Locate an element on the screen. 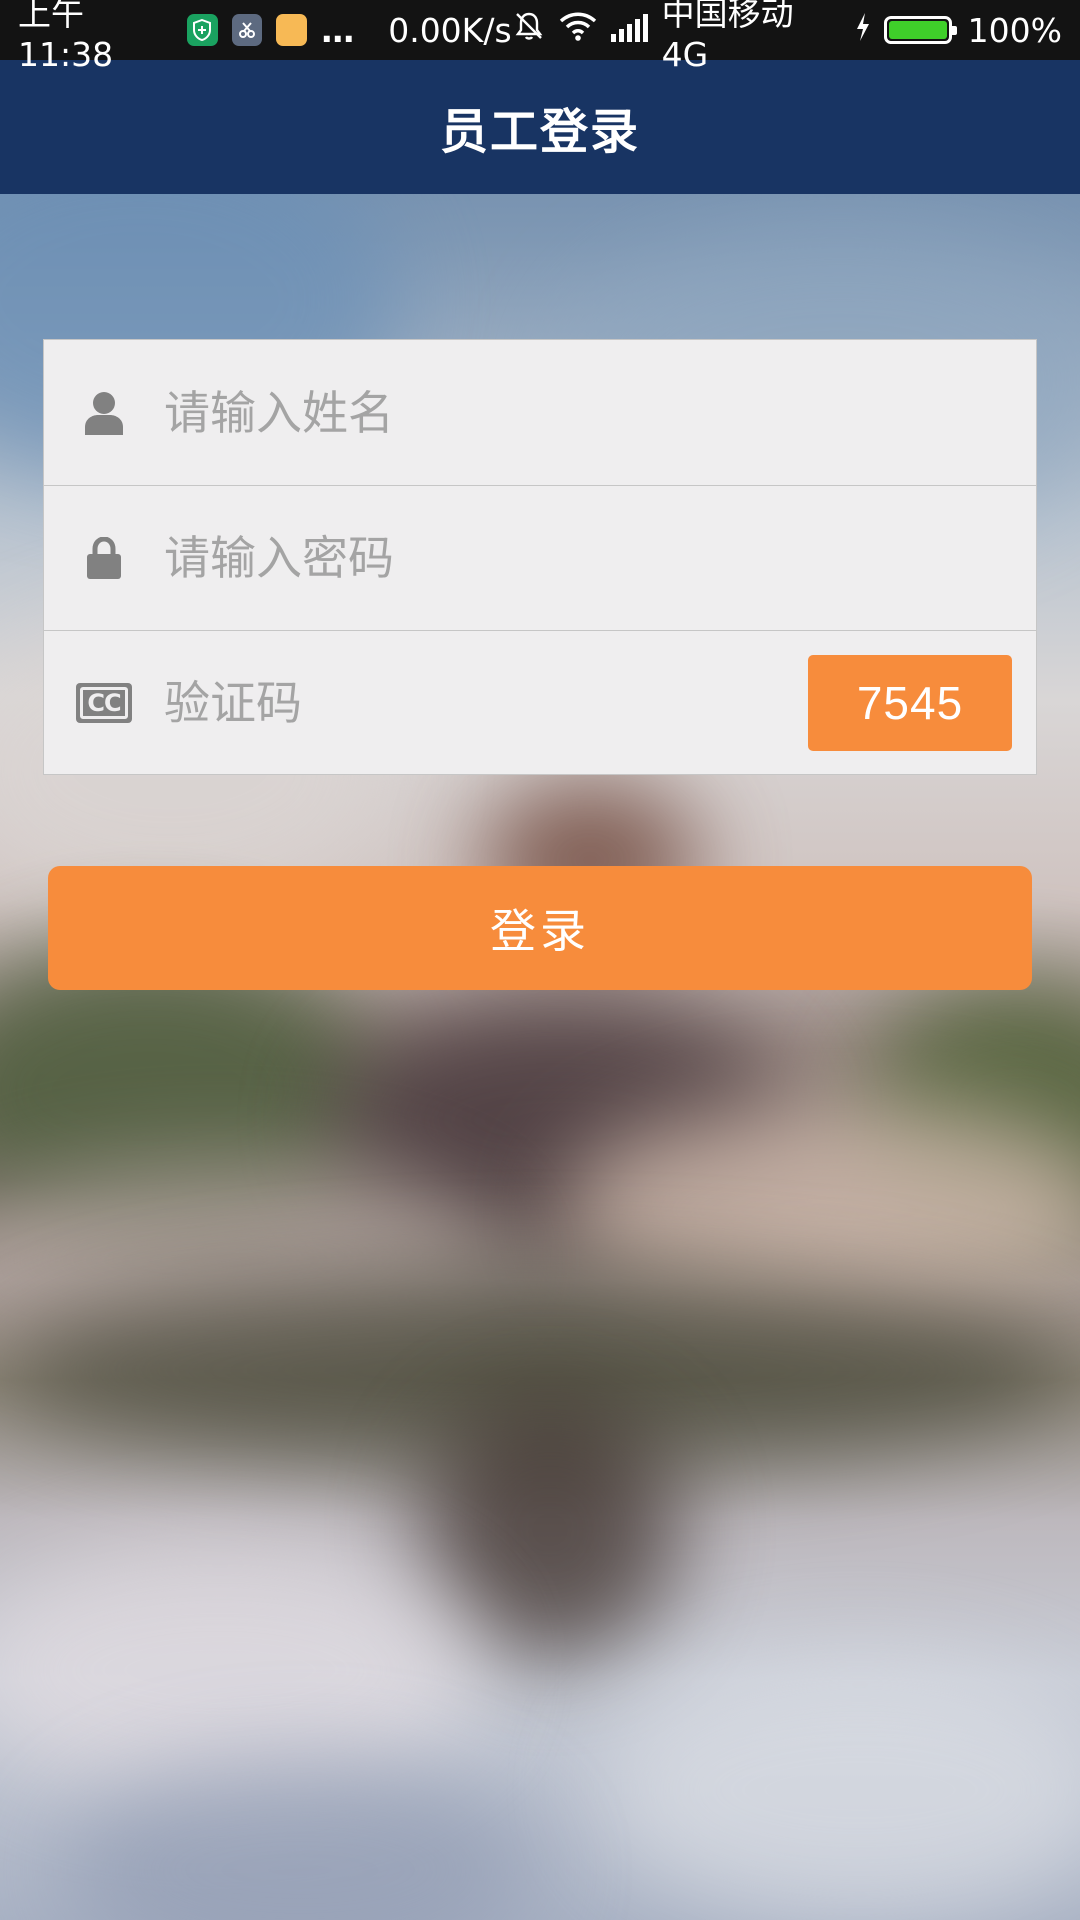  name-input is located at coordinates (600, 412).